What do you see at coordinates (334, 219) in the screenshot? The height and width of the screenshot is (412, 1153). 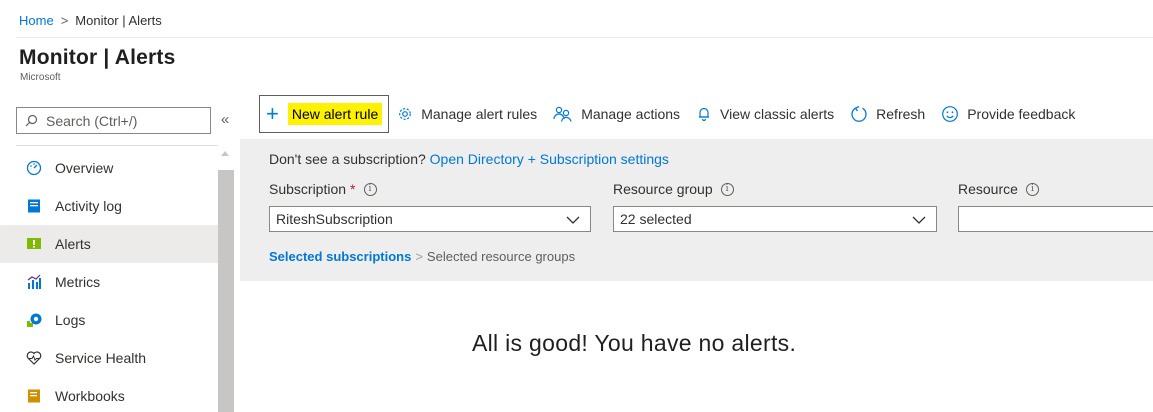 I see `subscription-value: RiteshSubscription` at bounding box center [334, 219].